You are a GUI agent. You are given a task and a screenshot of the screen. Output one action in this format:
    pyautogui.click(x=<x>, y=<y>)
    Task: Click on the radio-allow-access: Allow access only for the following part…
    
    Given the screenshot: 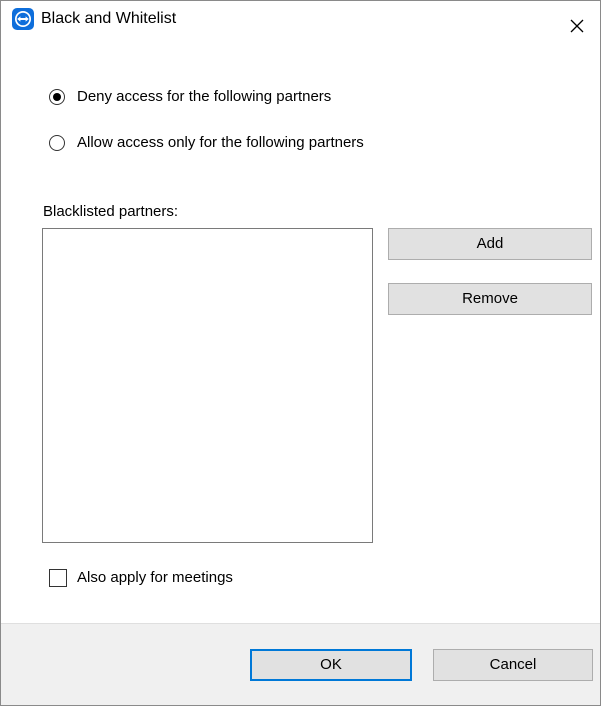 What is the action you would take?
    pyautogui.click(x=206, y=143)
    